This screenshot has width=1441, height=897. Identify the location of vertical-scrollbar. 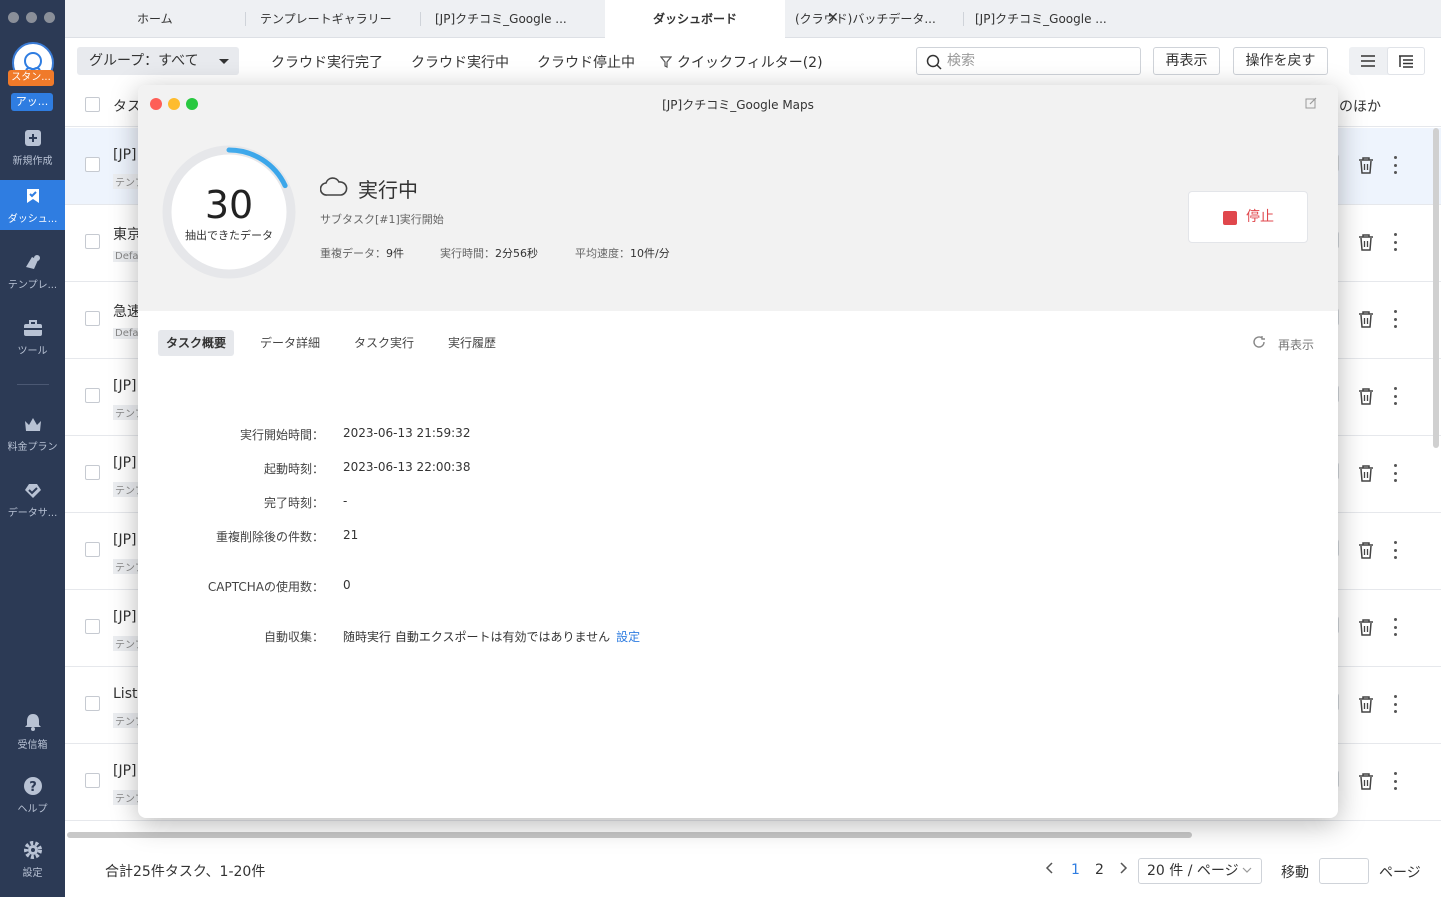
(1436, 288).